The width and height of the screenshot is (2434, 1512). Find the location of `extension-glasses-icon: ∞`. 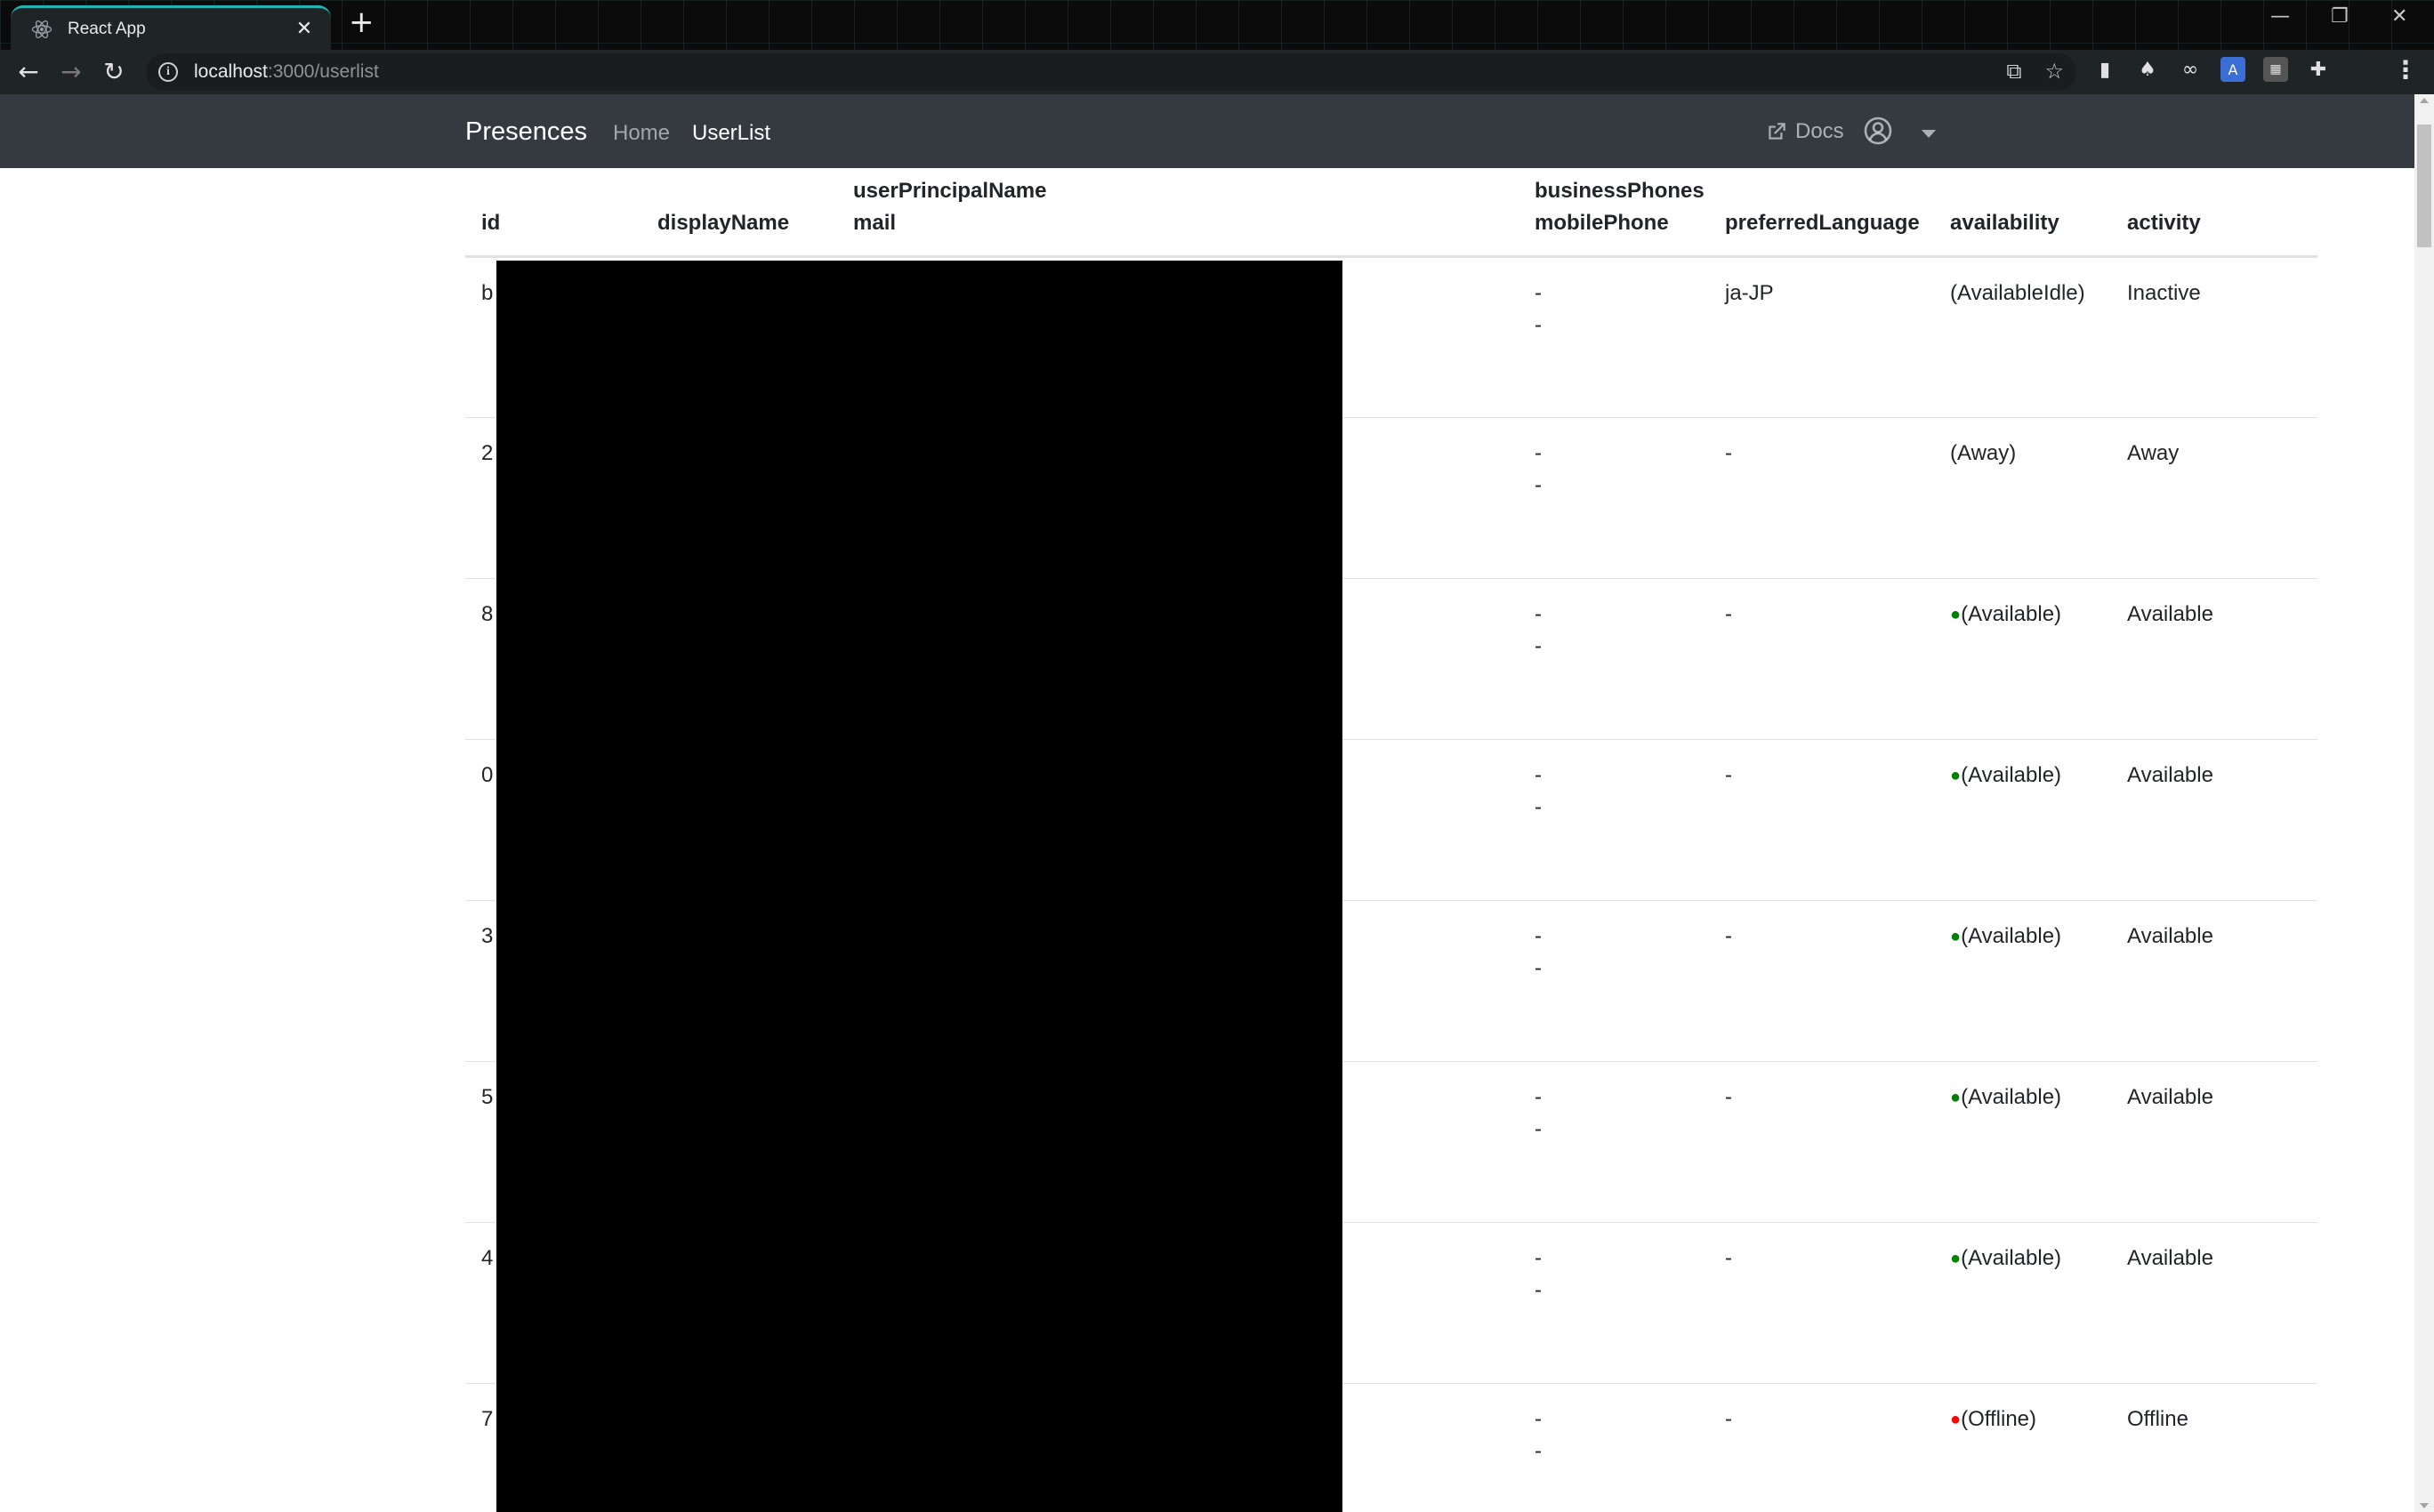

extension-glasses-icon: ∞ is located at coordinates (2190, 69).